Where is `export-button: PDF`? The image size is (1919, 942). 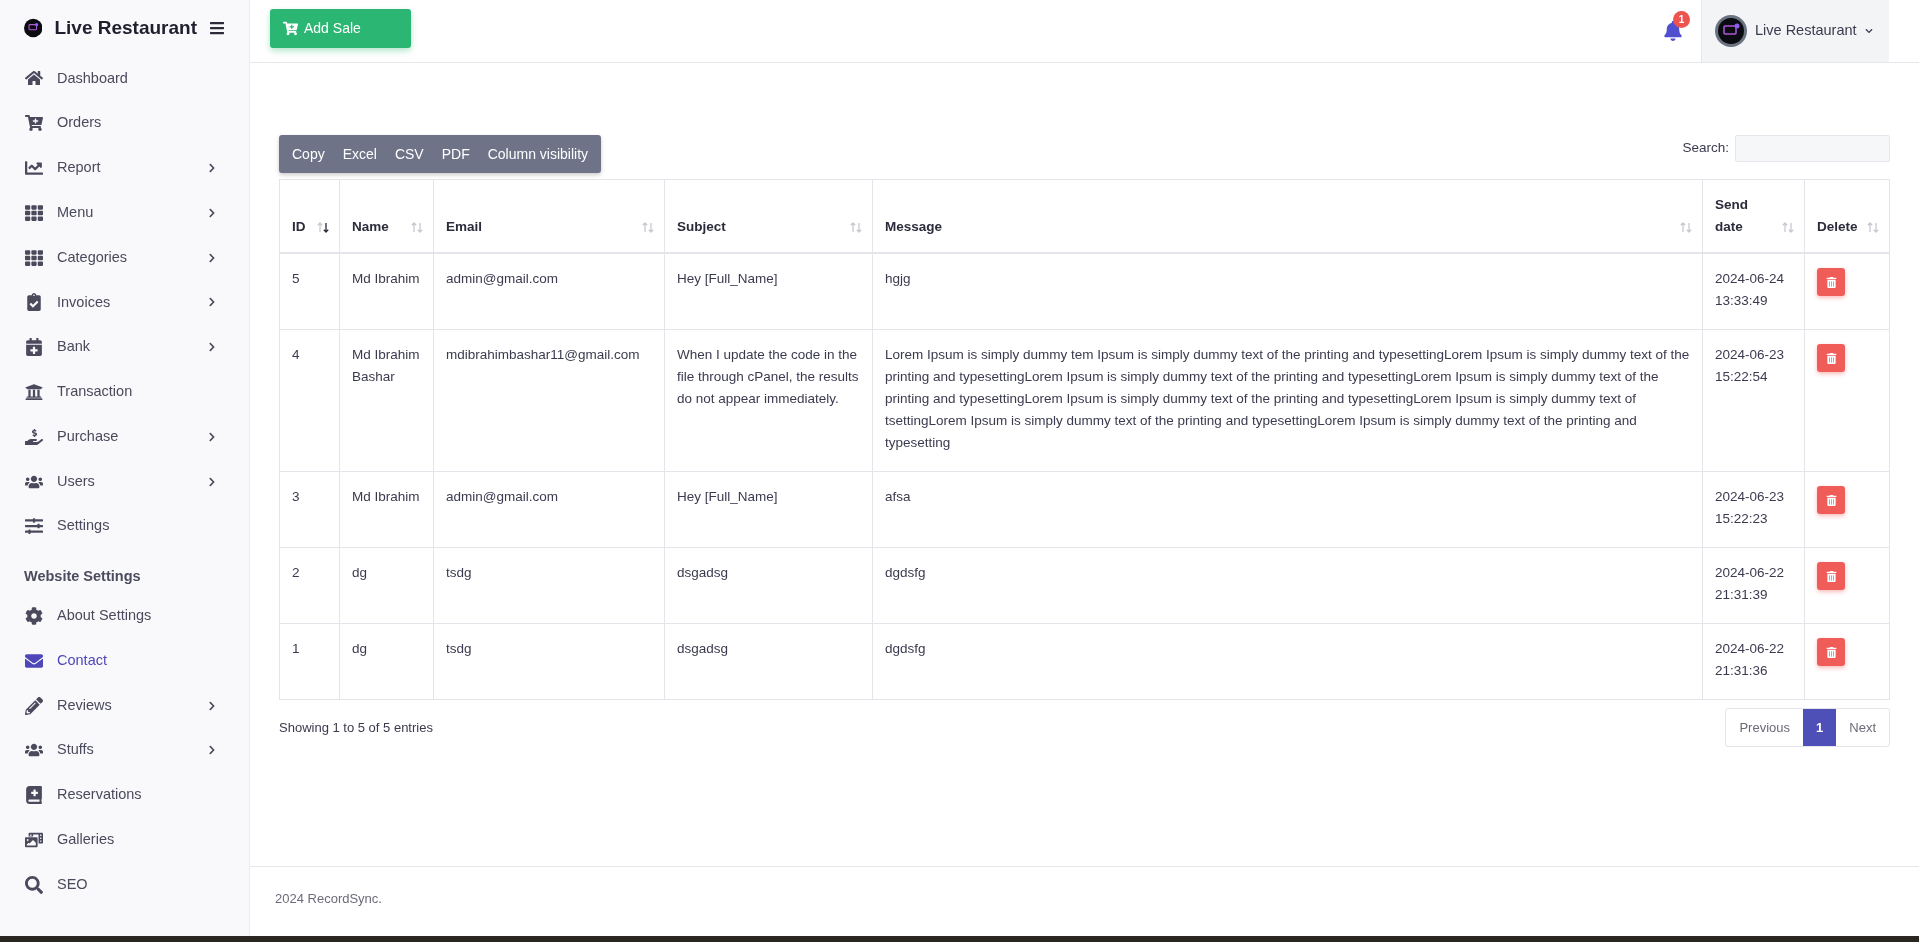
export-button: PDF is located at coordinates (455, 154).